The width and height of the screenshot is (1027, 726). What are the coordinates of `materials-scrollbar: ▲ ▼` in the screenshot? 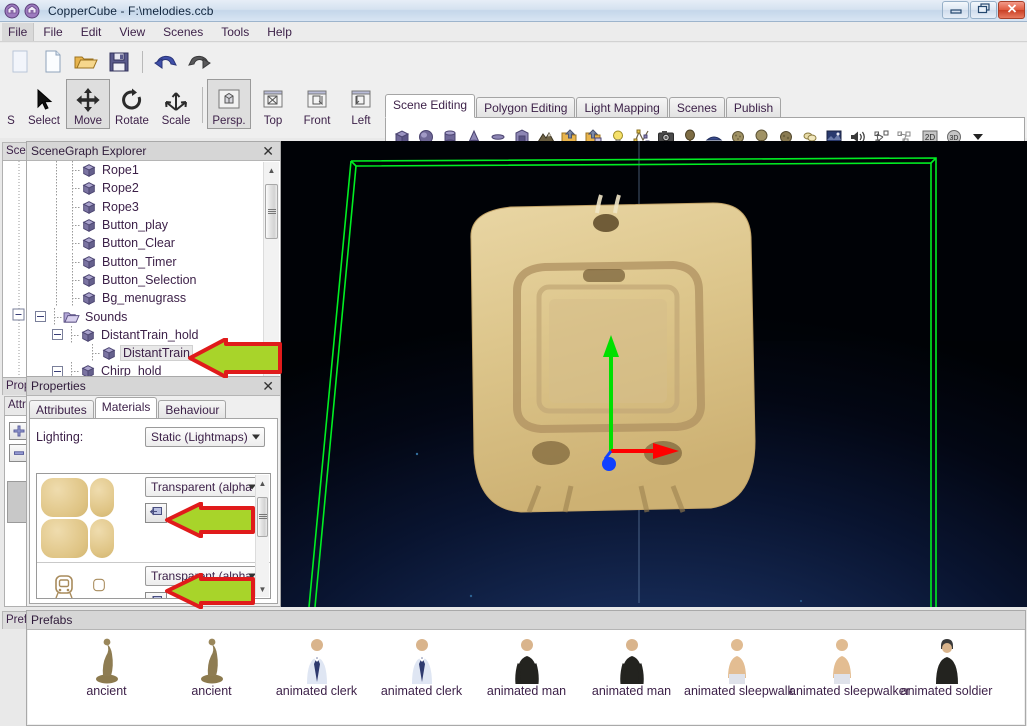 It's located at (262, 536).